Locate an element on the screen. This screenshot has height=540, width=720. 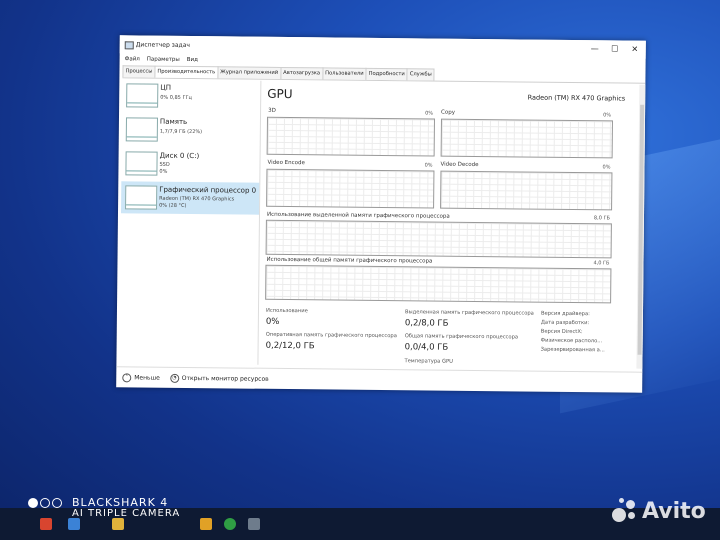
sidebar-item-memory: Память 1,7/7,9 ГБ (22%) is located at coordinates (191, 129).